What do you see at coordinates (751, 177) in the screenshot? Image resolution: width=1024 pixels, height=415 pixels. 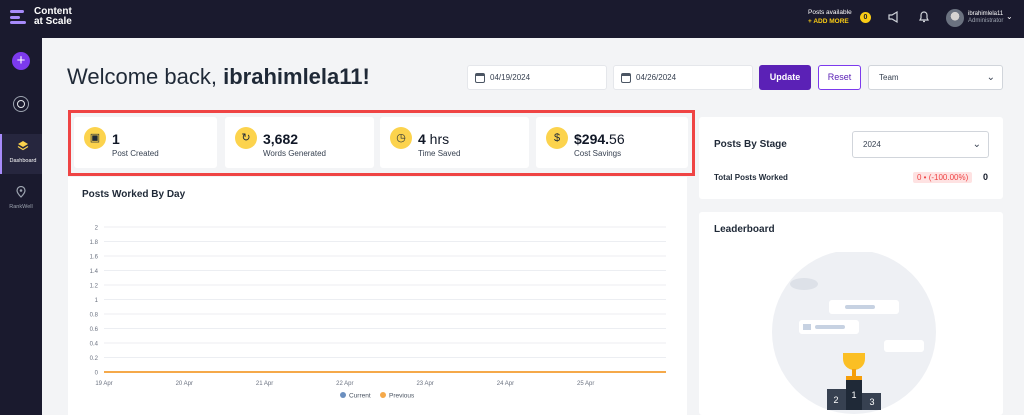 I see `total-posts-label: Total Posts Worked` at bounding box center [751, 177].